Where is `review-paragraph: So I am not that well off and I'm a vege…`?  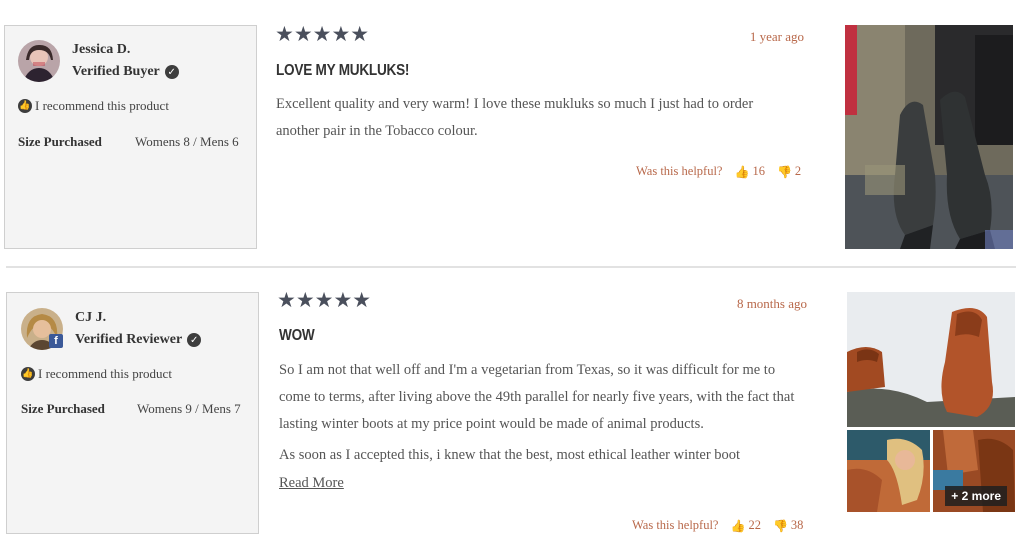
review-paragraph: So I am not that well off and I'm a vege… is located at coordinates (537, 397).